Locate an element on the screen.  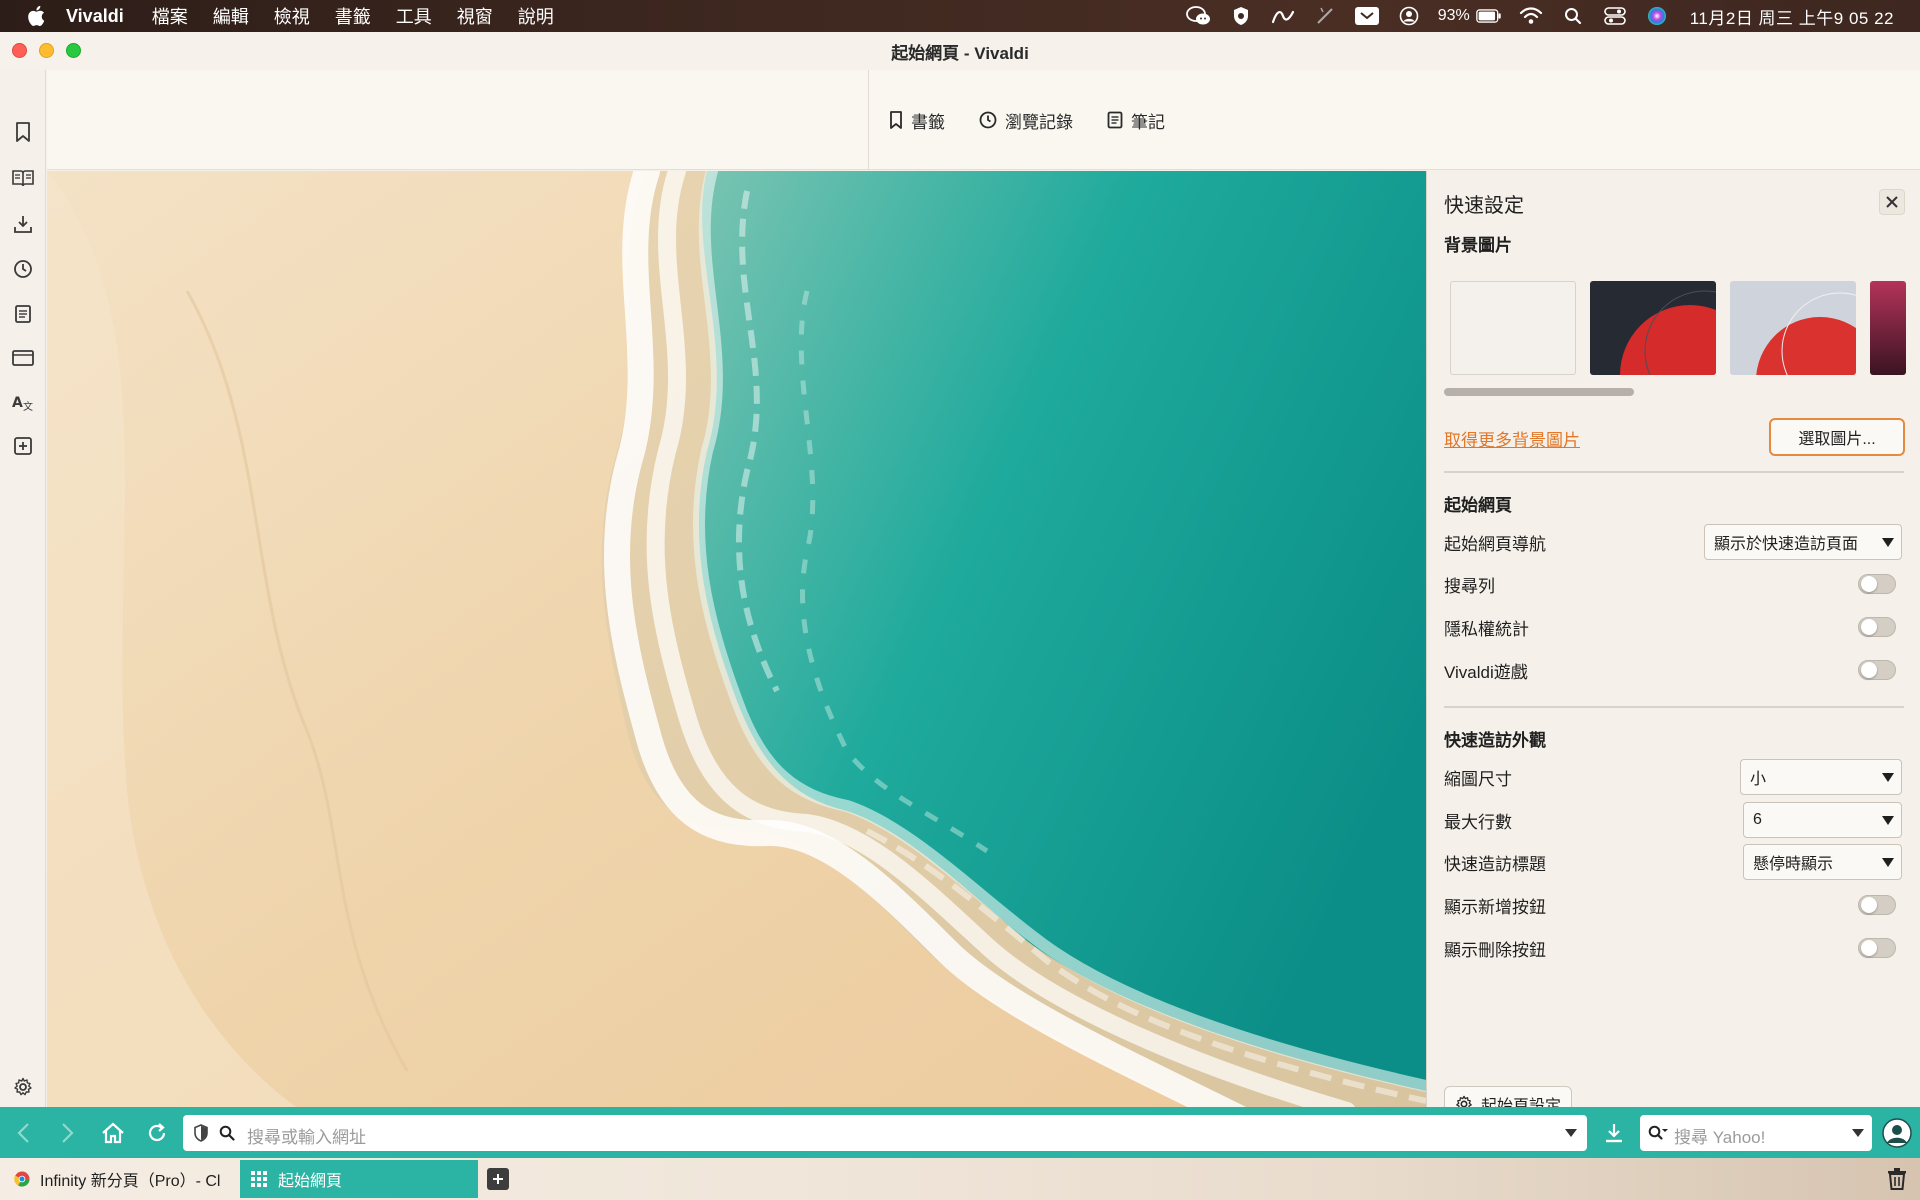
background-section-heading: 背景圖片 is located at coordinates (1478, 245).